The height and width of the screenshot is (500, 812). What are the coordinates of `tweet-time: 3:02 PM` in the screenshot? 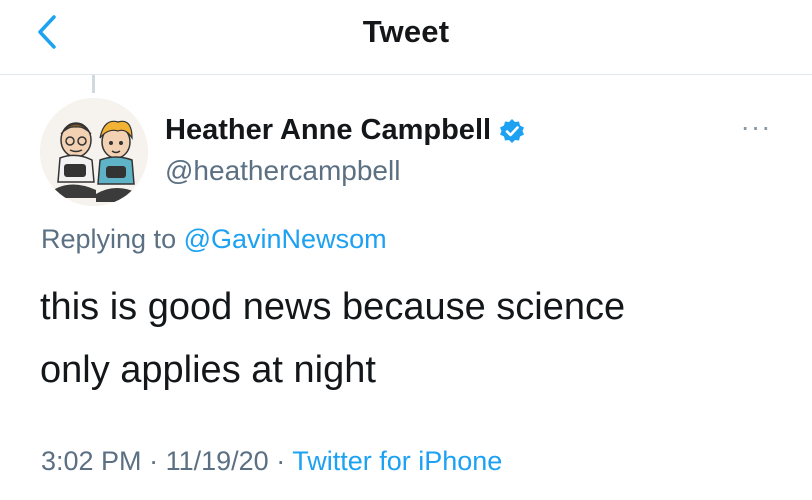 It's located at (91, 461).